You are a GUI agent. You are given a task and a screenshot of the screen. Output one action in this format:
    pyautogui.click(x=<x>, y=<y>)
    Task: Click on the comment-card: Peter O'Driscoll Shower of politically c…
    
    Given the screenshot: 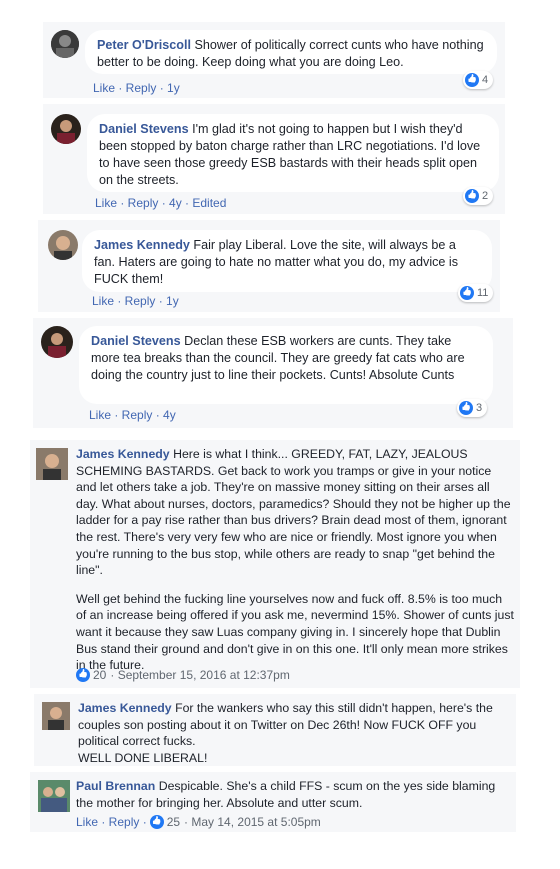 What is the action you would take?
    pyautogui.click(x=274, y=60)
    